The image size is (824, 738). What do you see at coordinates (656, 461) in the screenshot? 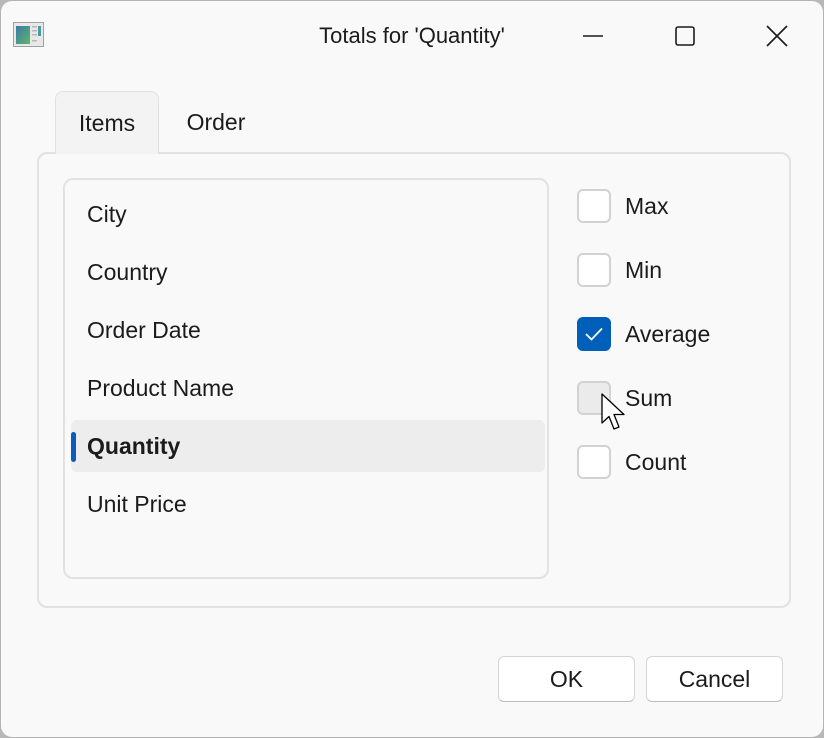
I see `checkbox-label: Count` at bounding box center [656, 461].